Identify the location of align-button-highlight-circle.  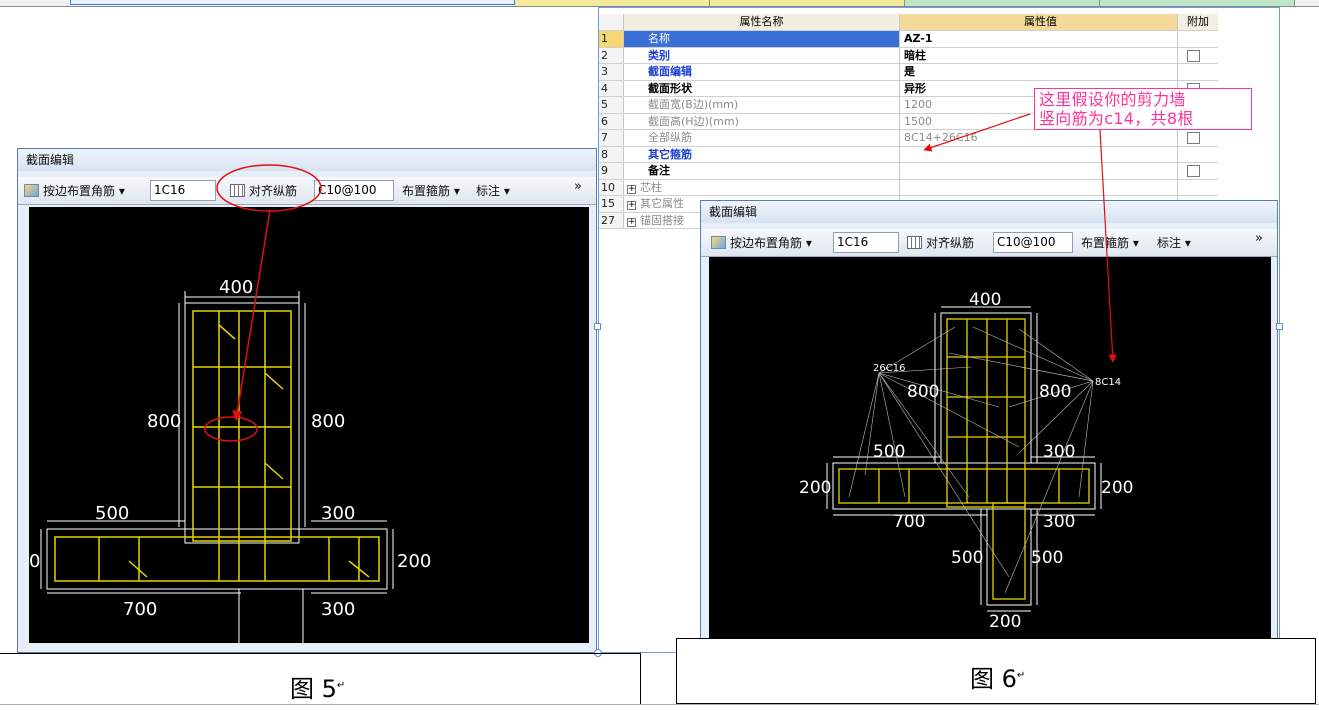
(269, 188).